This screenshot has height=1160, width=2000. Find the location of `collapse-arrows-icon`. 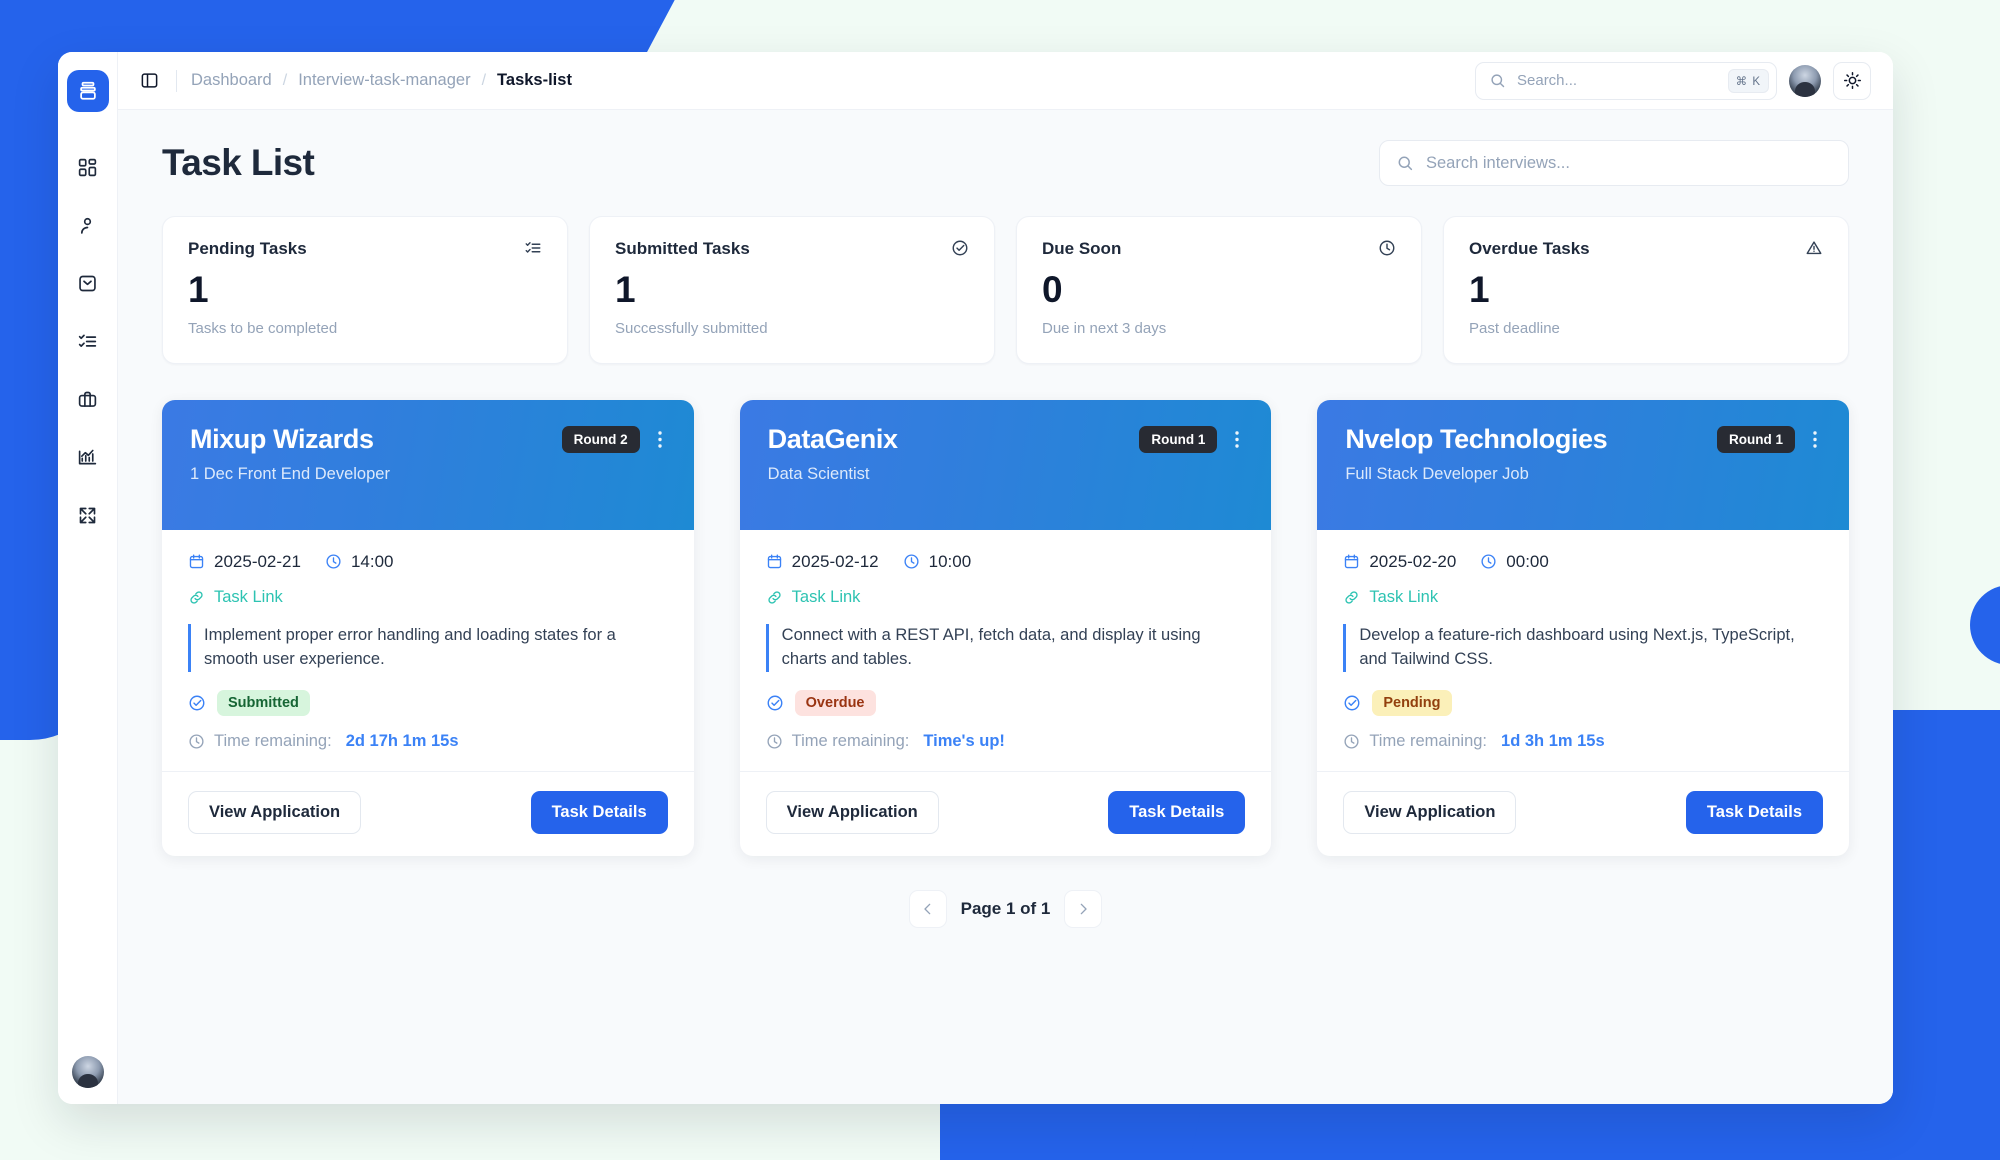

collapse-arrows-icon is located at coordinates (87, 515).